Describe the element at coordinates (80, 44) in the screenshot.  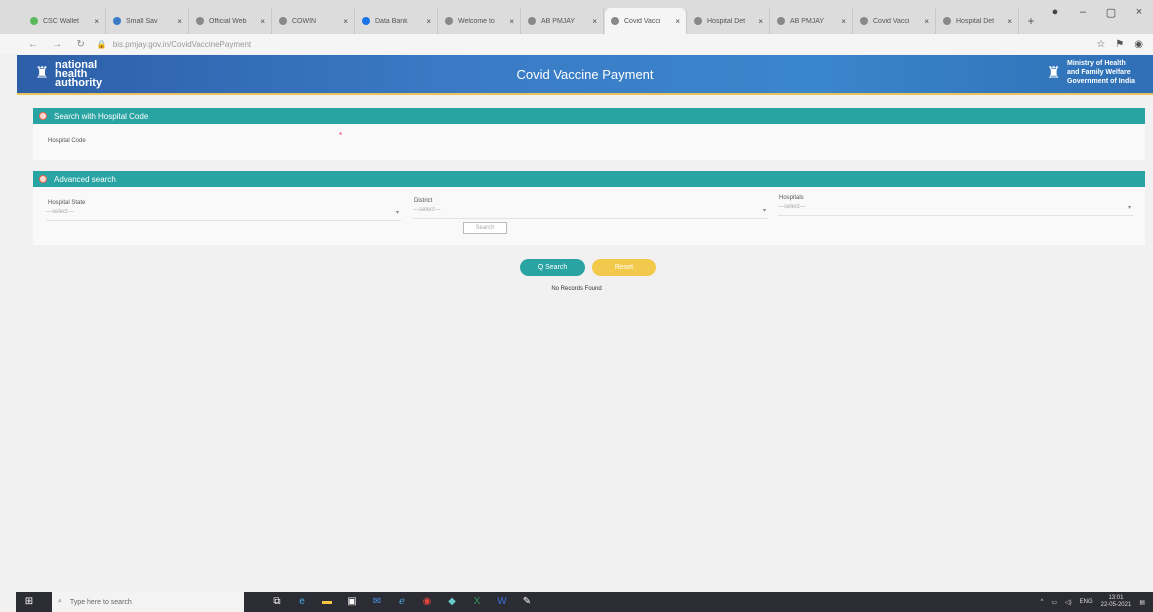
I see `reload-icon: ↻` at that location.